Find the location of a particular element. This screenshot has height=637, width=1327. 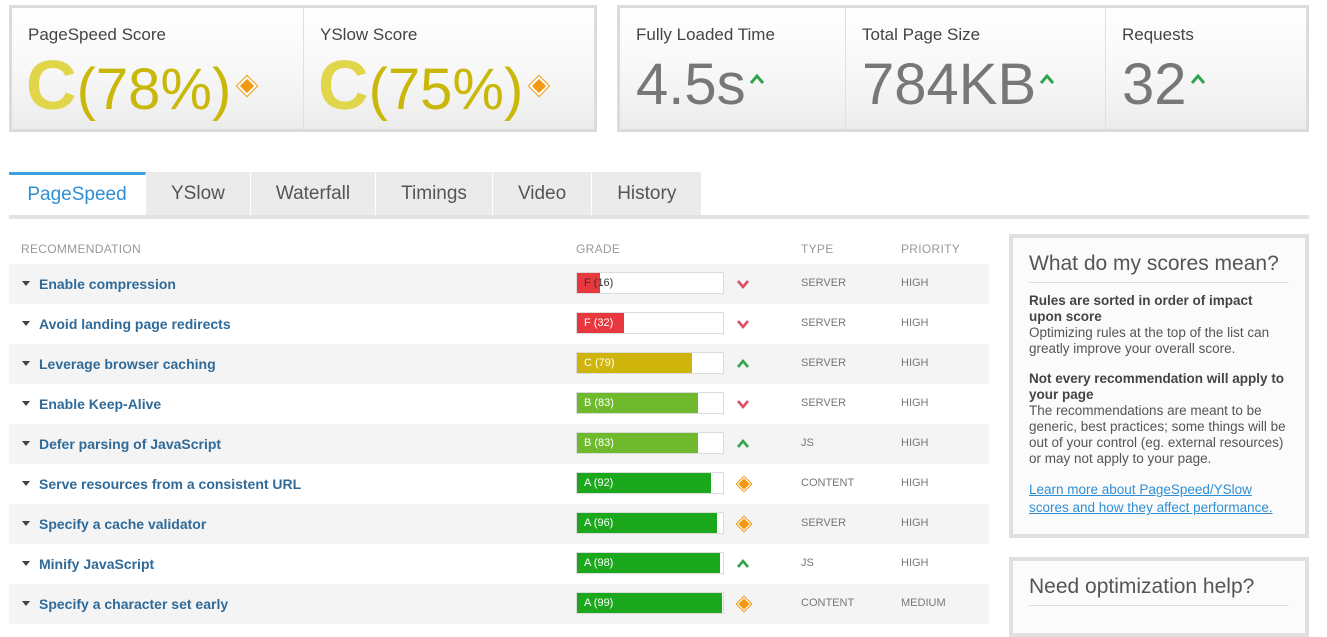

grade-bar: F (32) is located at coordinates (650, 323).